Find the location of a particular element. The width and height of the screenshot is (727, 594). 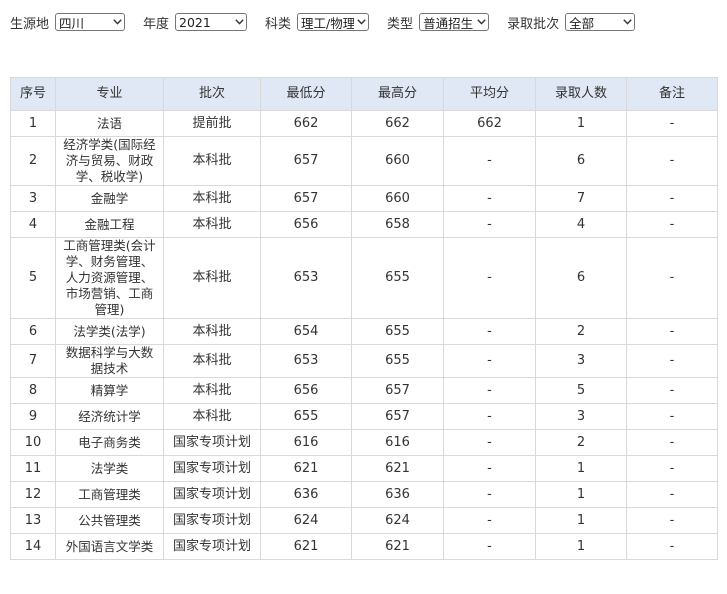

filter-group: 生源地 四川 is located at coordinates (68, 22).